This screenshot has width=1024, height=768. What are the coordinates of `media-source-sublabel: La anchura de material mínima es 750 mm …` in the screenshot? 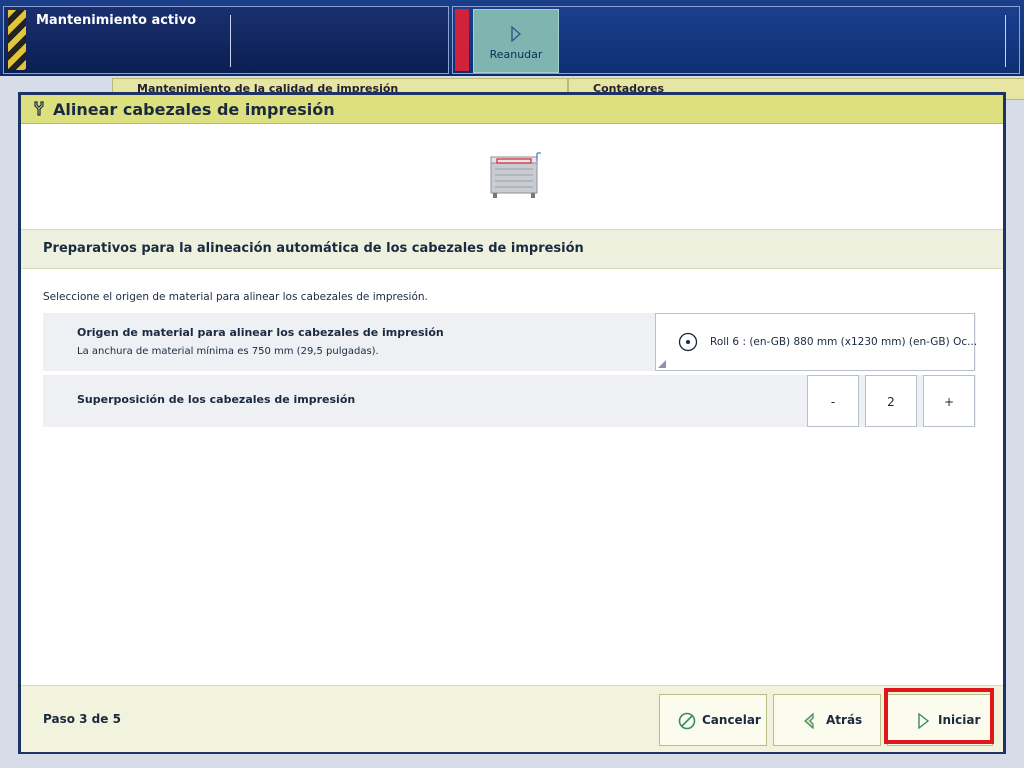 It's located at (228, 351).